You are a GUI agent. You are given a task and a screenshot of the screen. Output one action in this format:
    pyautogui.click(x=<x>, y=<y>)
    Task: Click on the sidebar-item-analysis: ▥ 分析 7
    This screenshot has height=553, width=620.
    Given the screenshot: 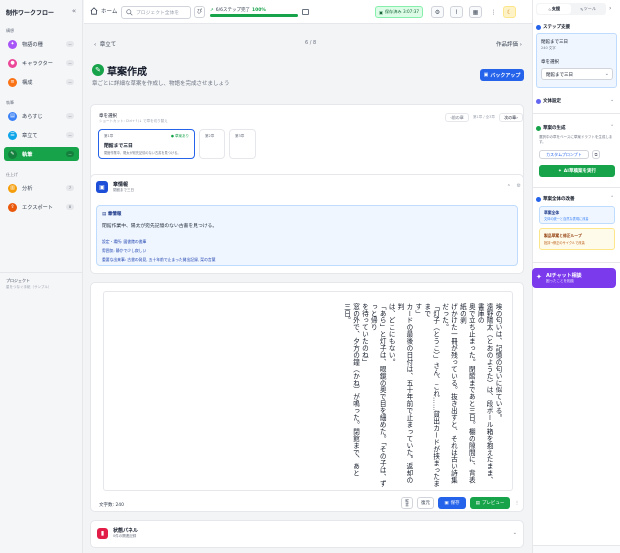 What is the action you would take?
    pyautogui.click(x=41, y=188)
    